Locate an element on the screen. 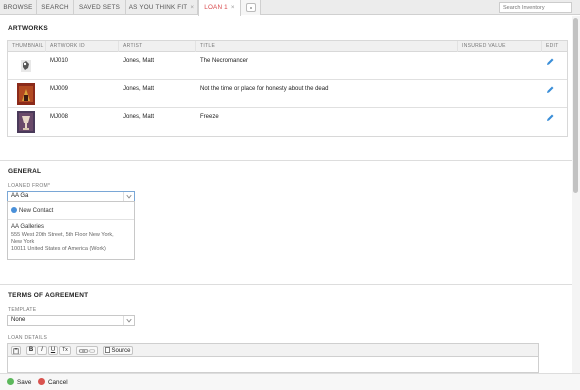 The height and width of the screenshot is (390, 580). table-row: MJ008 Jones, Matt Freeze is located at coordinates (287, 122).